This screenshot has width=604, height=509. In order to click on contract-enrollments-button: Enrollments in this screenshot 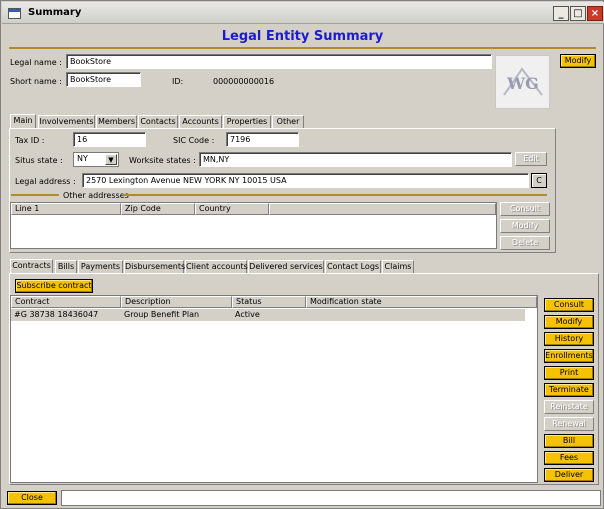, I will do `click(569, 356)`.